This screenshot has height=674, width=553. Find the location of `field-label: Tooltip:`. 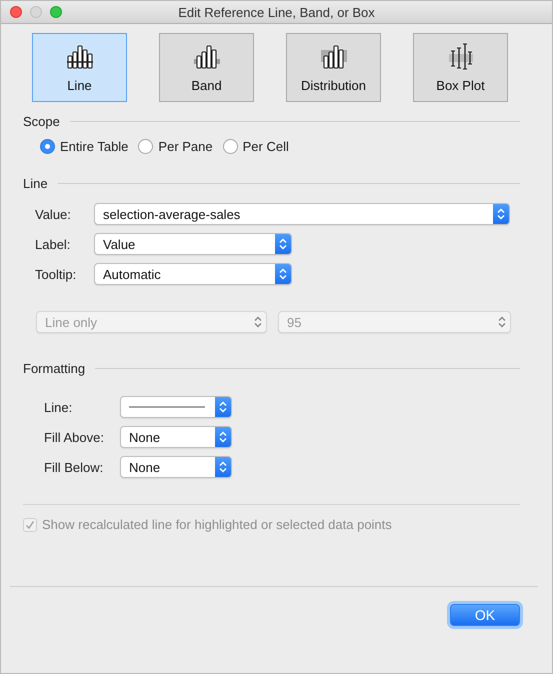

field-label: Tooltip: is located at coordinates (56, 274).